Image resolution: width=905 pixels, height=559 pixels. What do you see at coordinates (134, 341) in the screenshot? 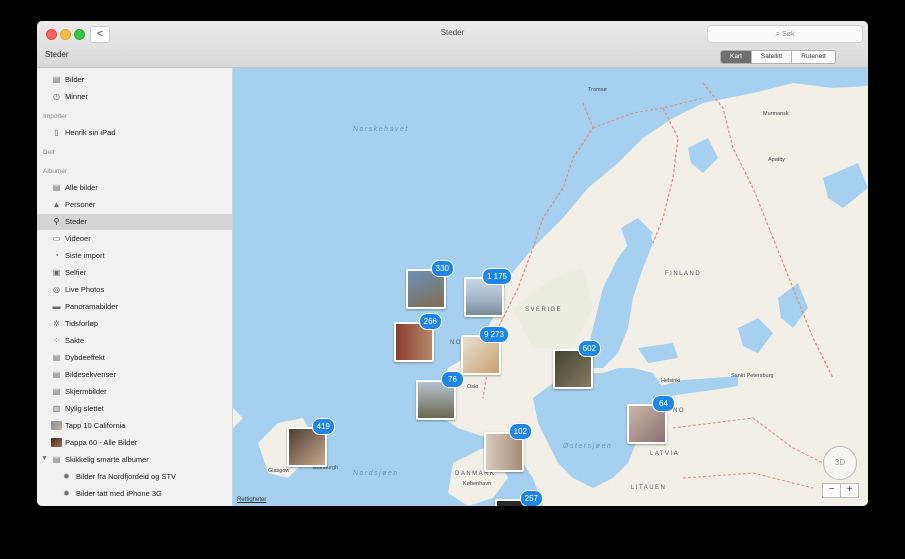
I see `sidebar-item-slomo: ⁘ Sakte` at bounding box center [134, 341].